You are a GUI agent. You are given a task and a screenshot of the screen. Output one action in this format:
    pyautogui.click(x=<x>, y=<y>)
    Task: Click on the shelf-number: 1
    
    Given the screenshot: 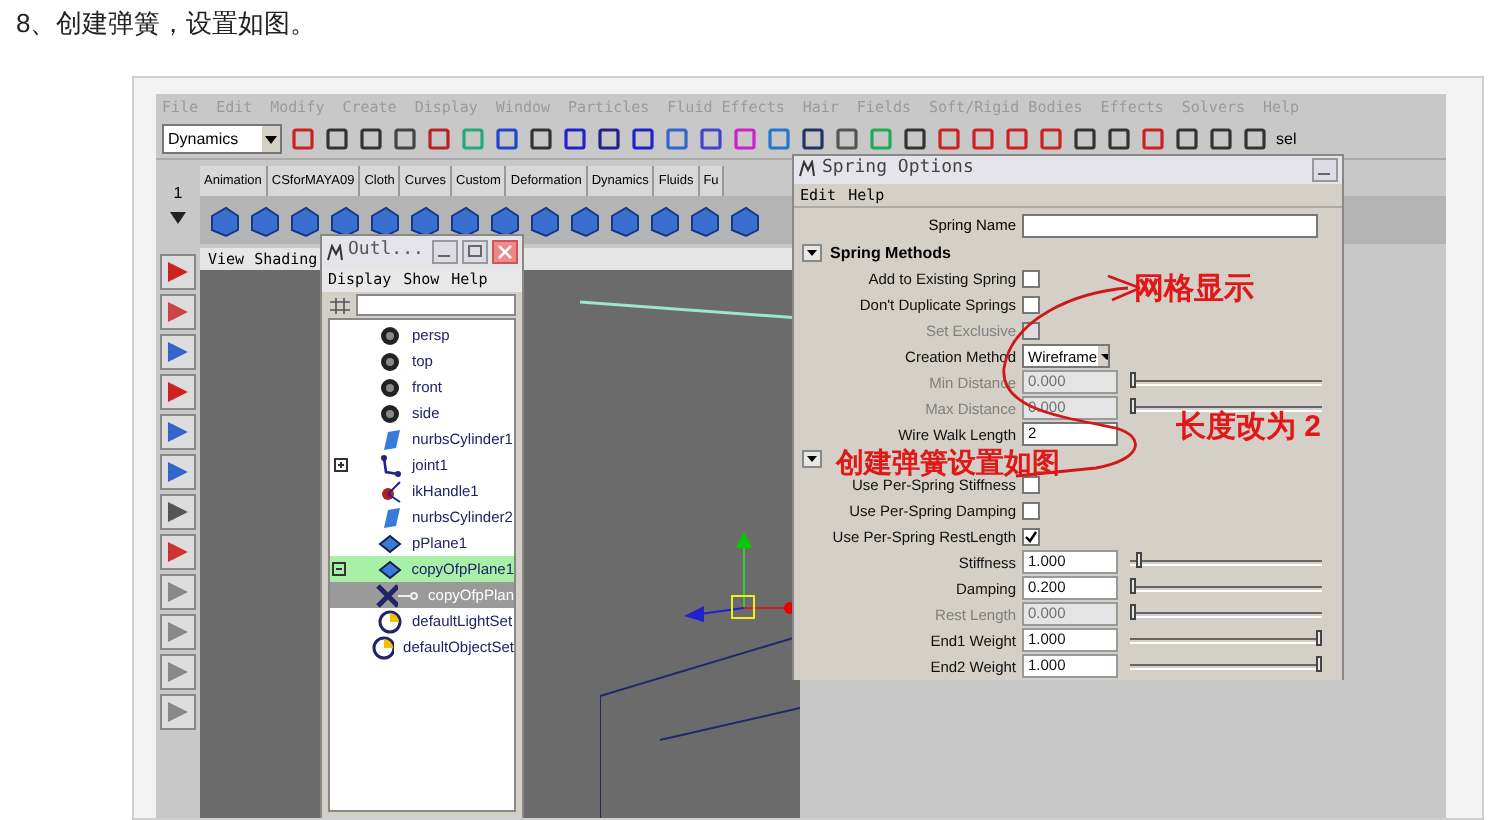 What is the action you would take?
    pyautogui.click(x=178, y=194)
    